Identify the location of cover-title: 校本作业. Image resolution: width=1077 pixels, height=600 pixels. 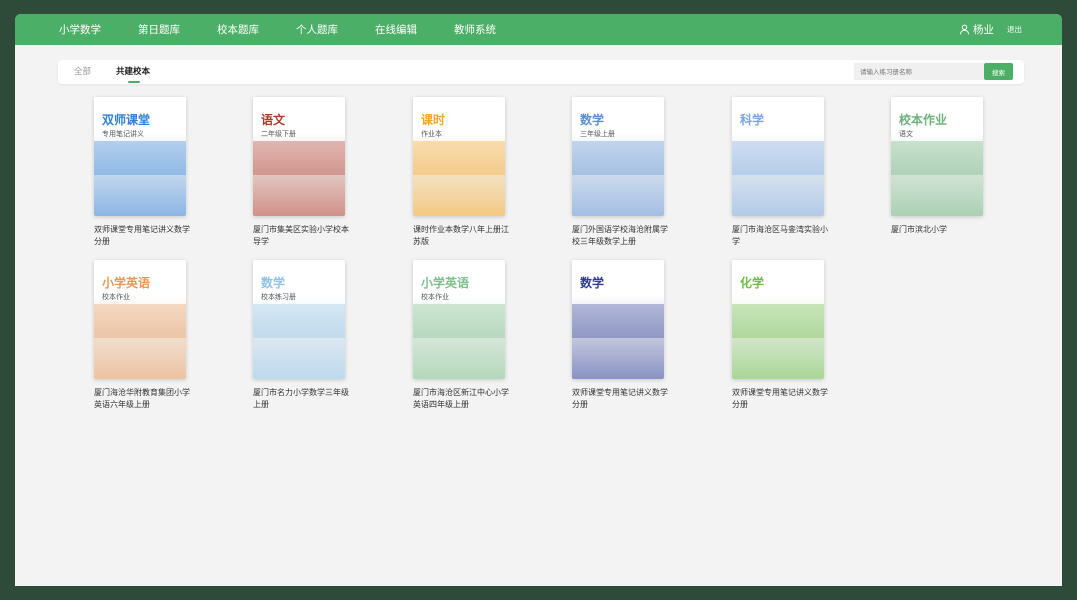
(923, 120).